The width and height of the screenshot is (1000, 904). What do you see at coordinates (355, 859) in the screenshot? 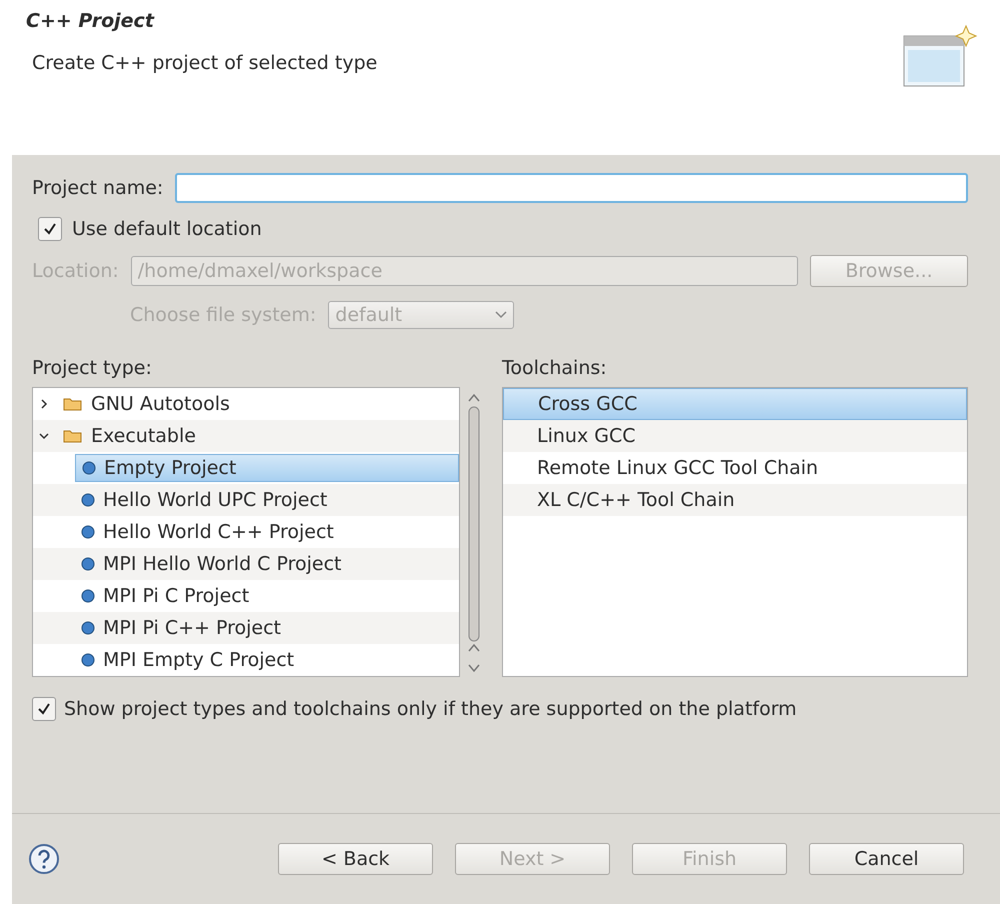
I see `wizard-button: < Back` at bounding box center [355, 859].